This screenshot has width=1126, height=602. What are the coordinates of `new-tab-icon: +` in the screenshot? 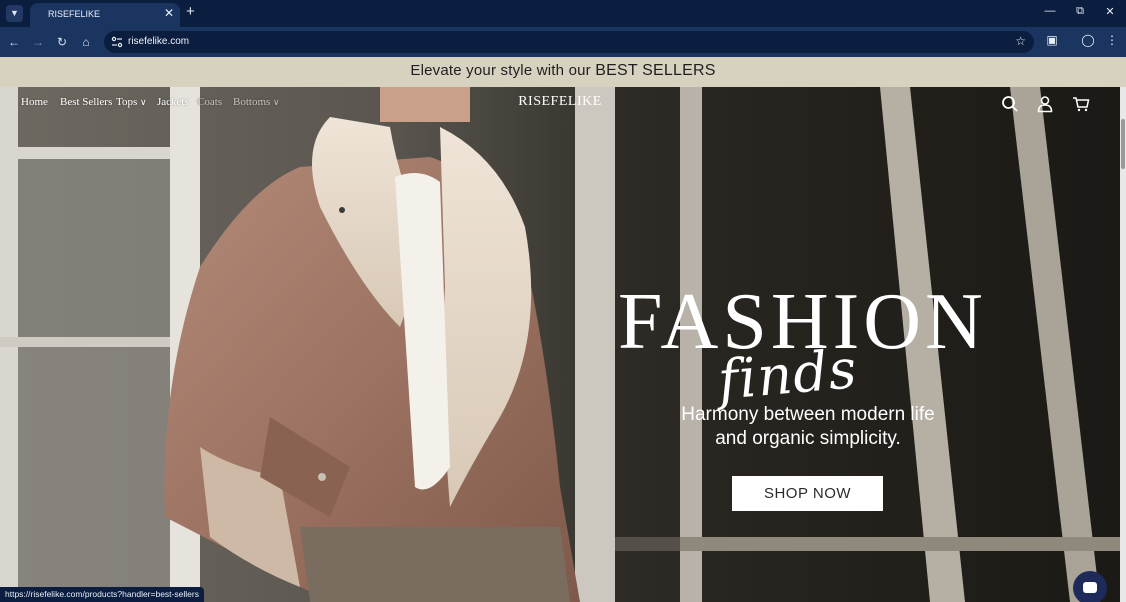 It's located at (190, 11).